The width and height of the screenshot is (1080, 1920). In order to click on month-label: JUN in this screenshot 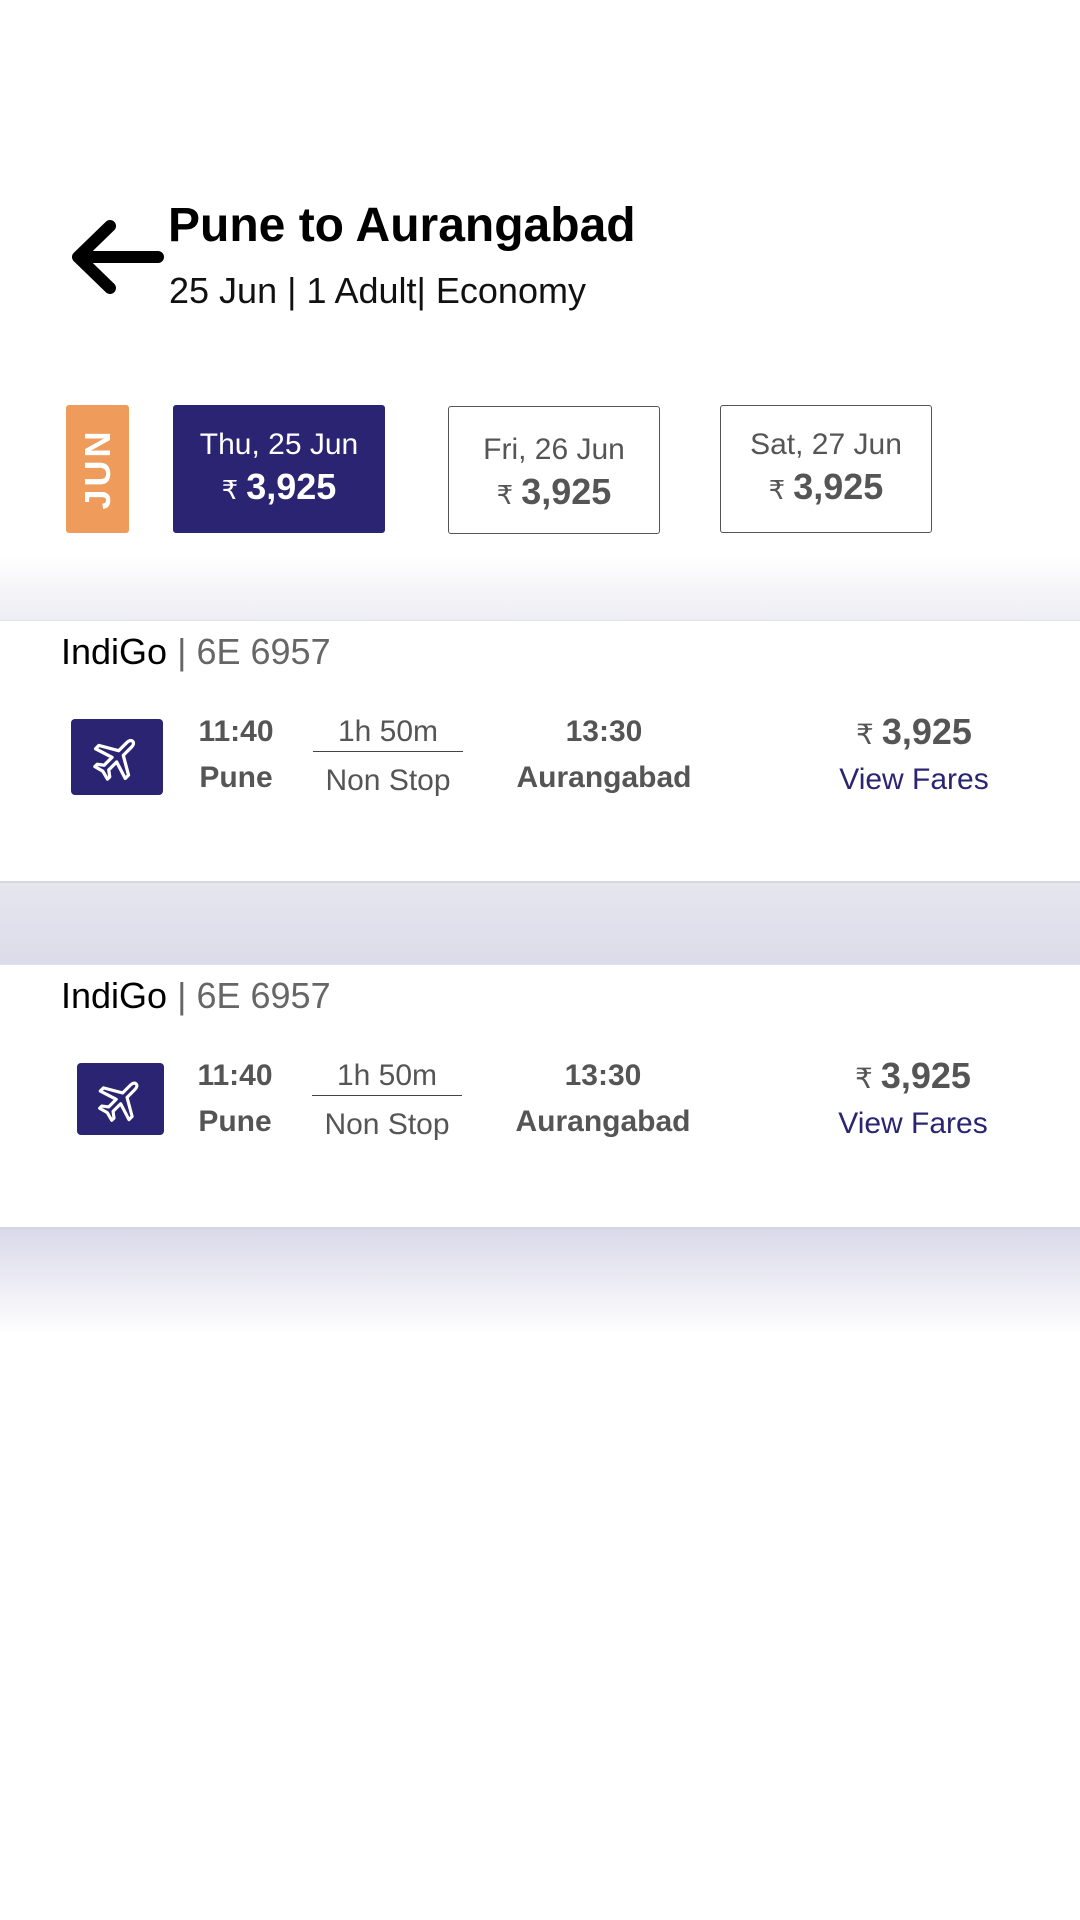, I will do `click(97, 469)`.